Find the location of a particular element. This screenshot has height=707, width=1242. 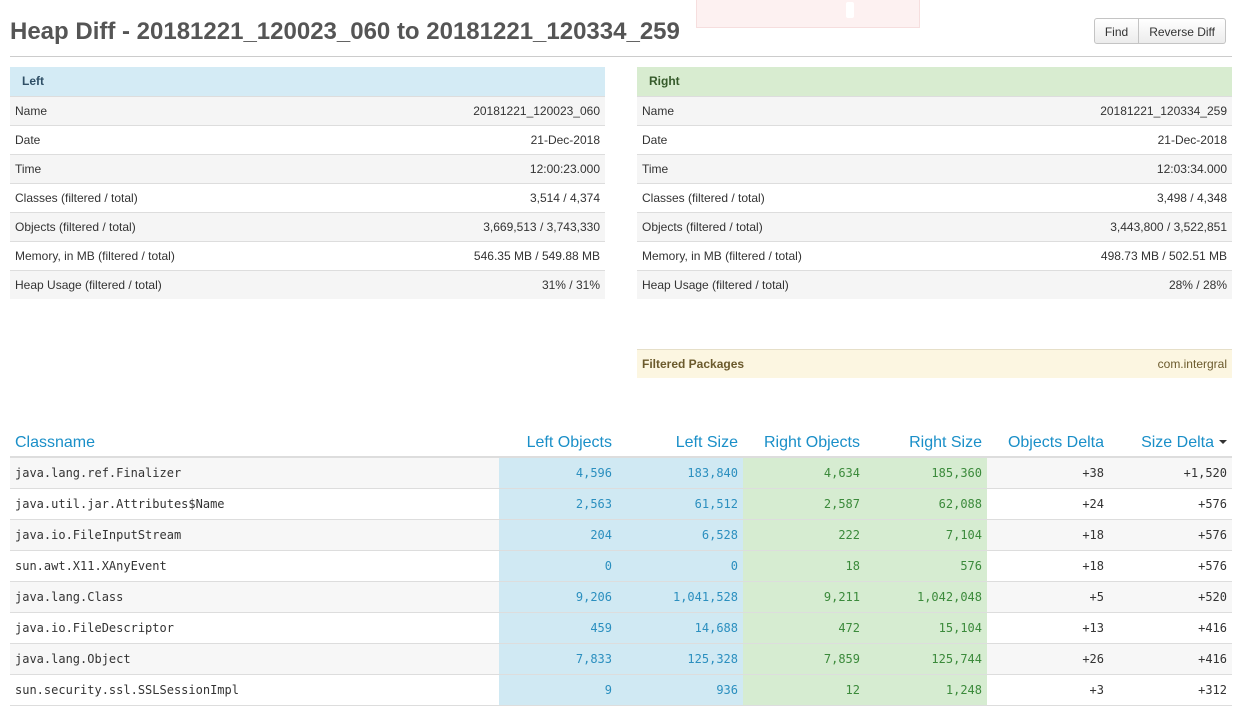

cell-left-objects: 9 is located at coordinates (558, 690).